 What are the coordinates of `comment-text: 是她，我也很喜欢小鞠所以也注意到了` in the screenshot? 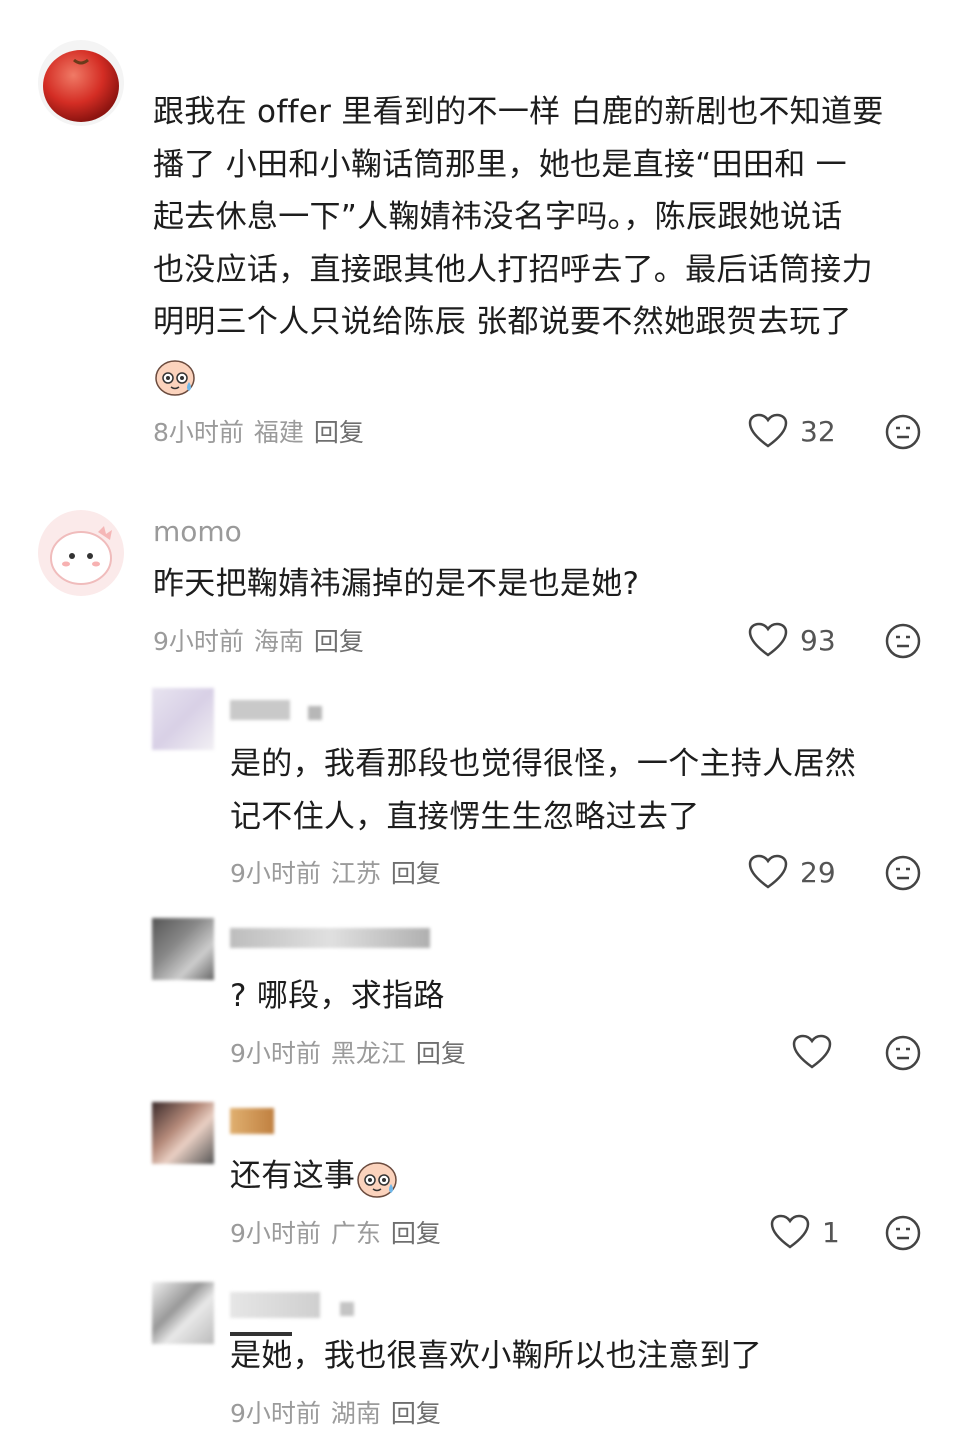 It's located at (580, 1356).